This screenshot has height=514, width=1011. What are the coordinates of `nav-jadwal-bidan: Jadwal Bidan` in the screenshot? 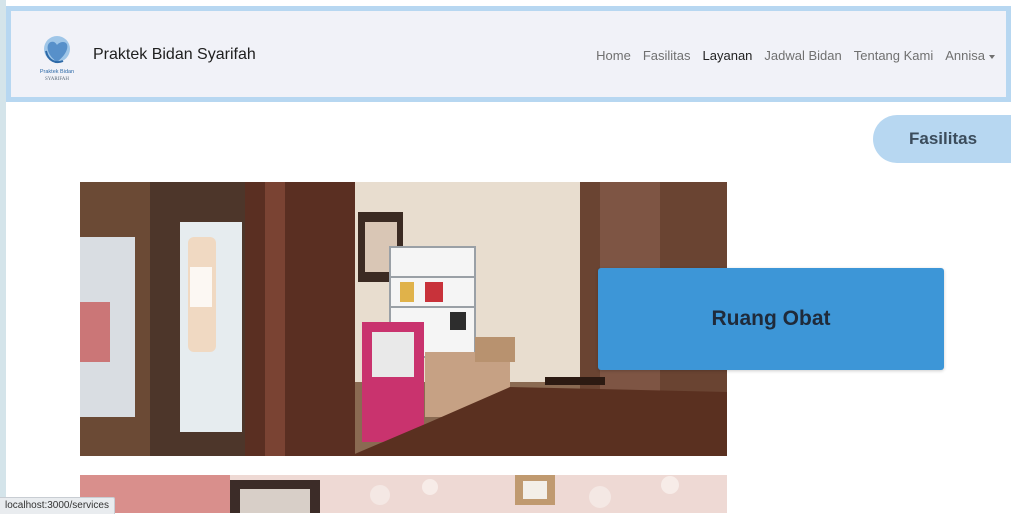 It's located at (802, 55).